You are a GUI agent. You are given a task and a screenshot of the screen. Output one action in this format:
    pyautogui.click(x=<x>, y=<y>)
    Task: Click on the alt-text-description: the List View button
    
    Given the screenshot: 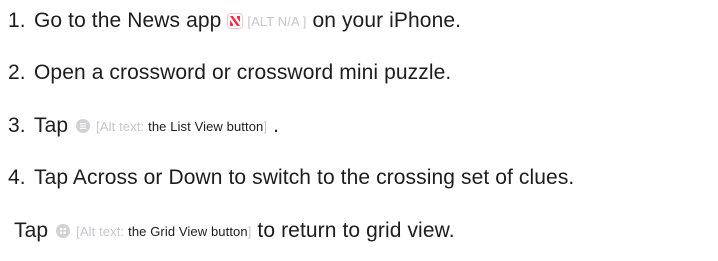 What is the action you would take?
    pyautogui.click(x=206, y=126)
    